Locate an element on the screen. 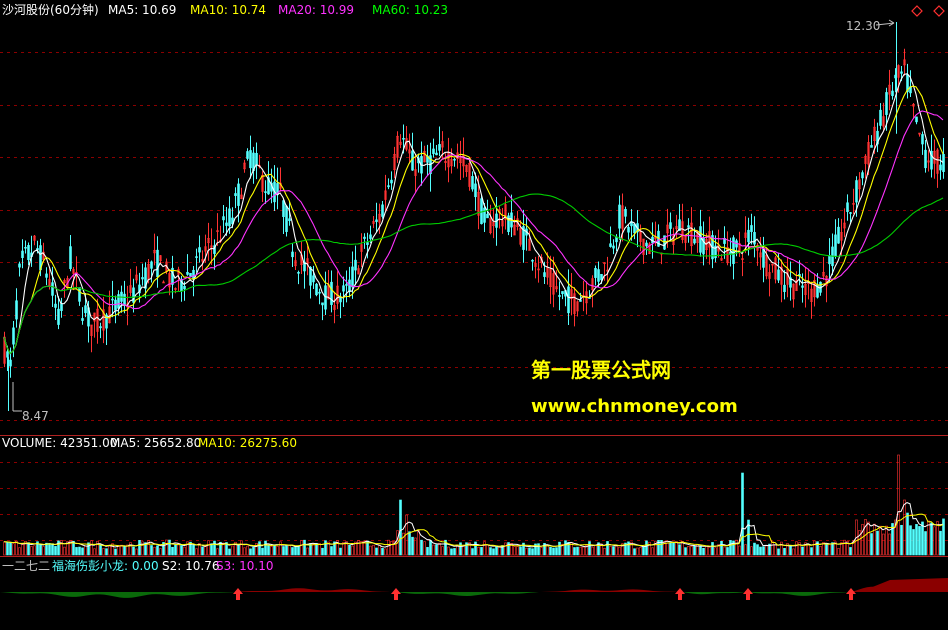 This screenshot has height=630, width=948. diamond-right-icon is located at coordinates (939, 11).